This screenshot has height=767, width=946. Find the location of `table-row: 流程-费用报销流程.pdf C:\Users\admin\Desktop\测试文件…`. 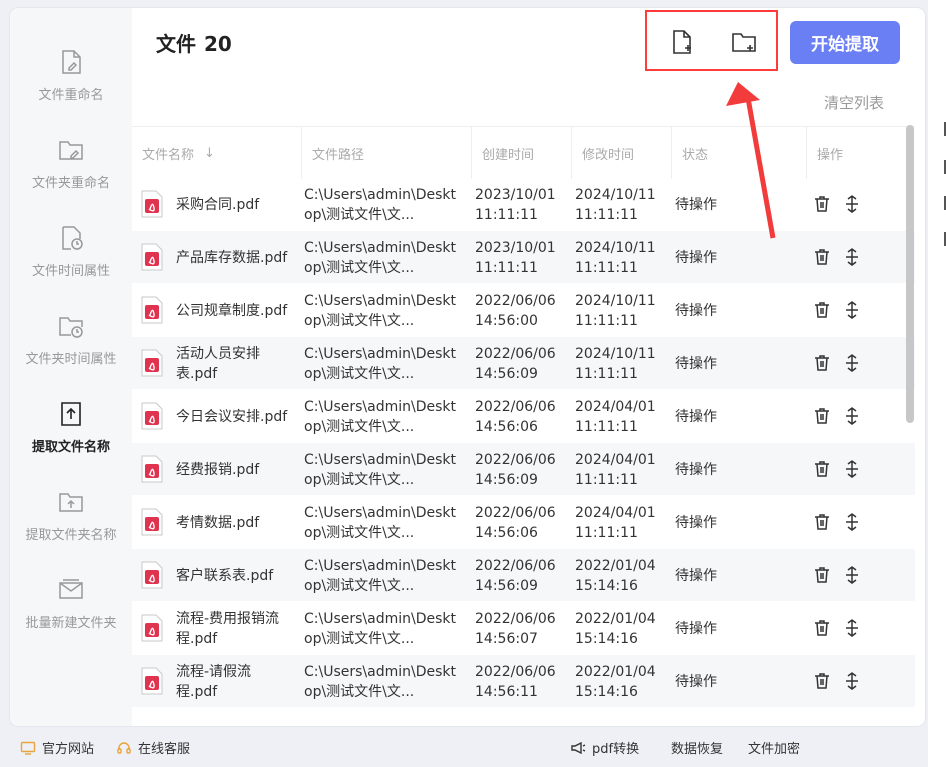

table-row: 流程-费用报销流程.pdf C:\Users\admin\Desktop\测试文件… is located at coordinates (523, 628).